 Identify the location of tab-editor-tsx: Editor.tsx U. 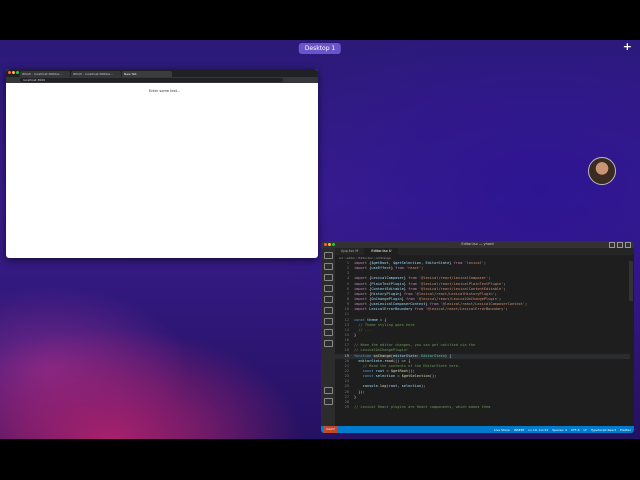
(382, 251).